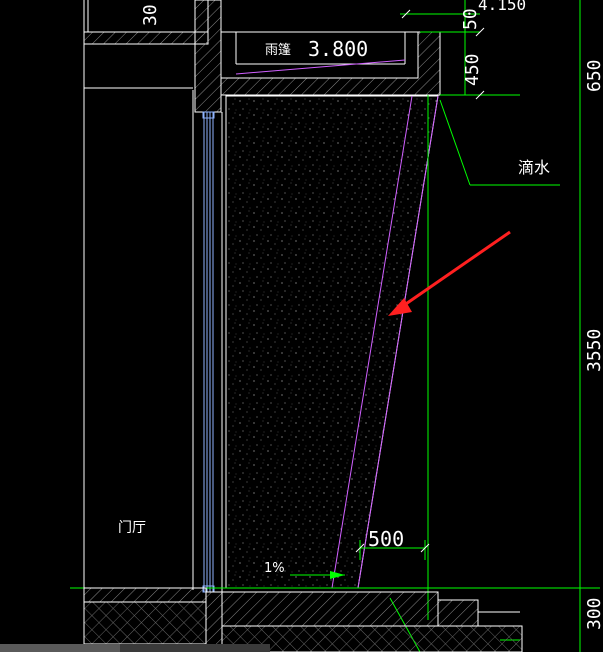 The height and width of the screenshot is (652, 603). Describe the element at coordinates (593, 75) in the screenshot. I see `dim-right-650: 650` at that location.